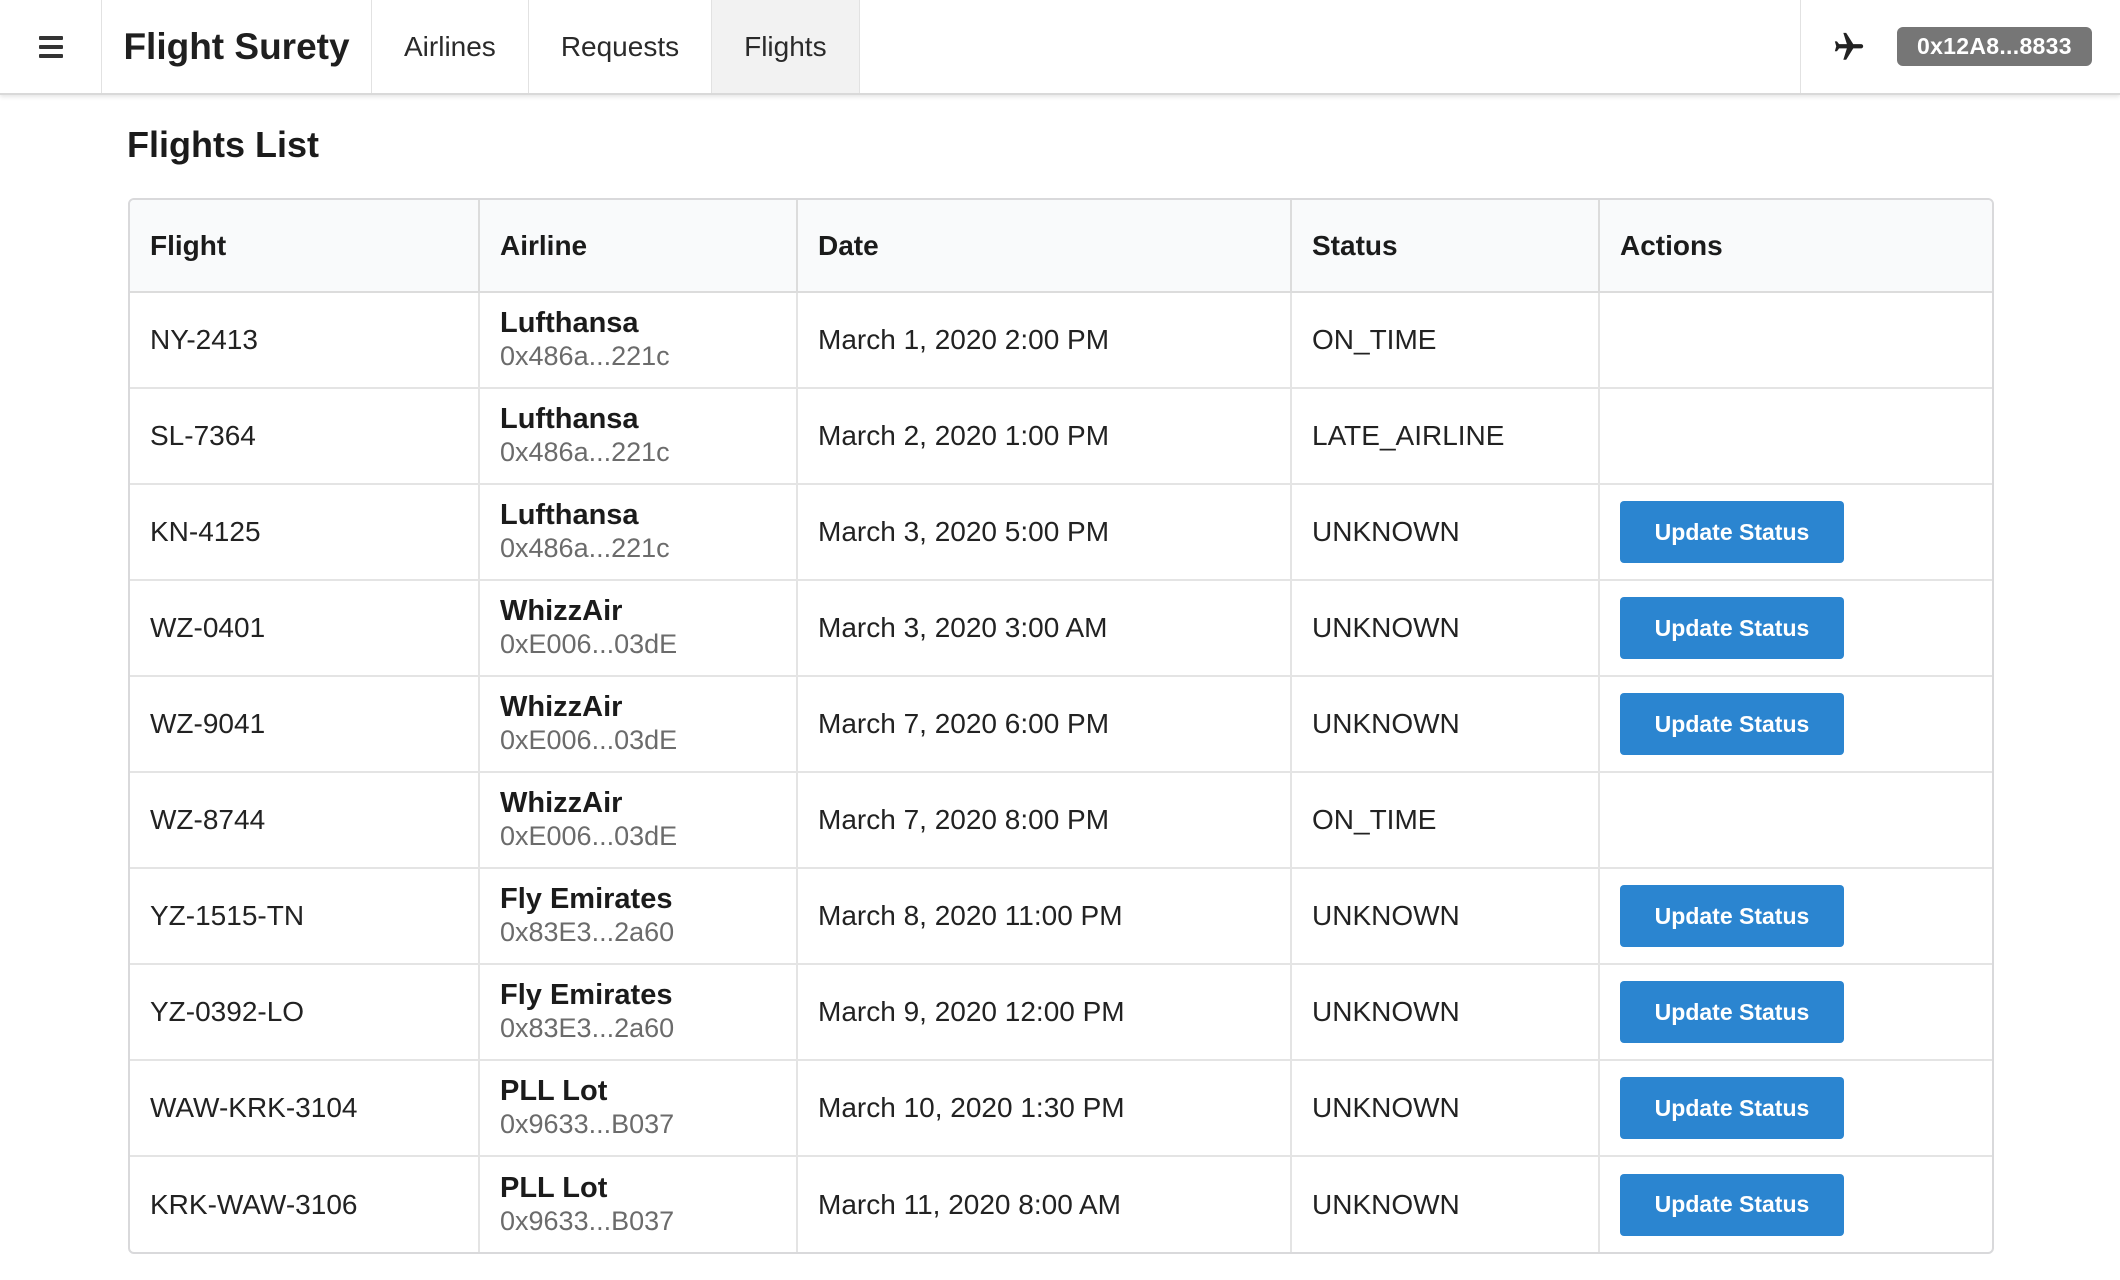  I want to click on flight-code: SL-7364, so click(305, 436).